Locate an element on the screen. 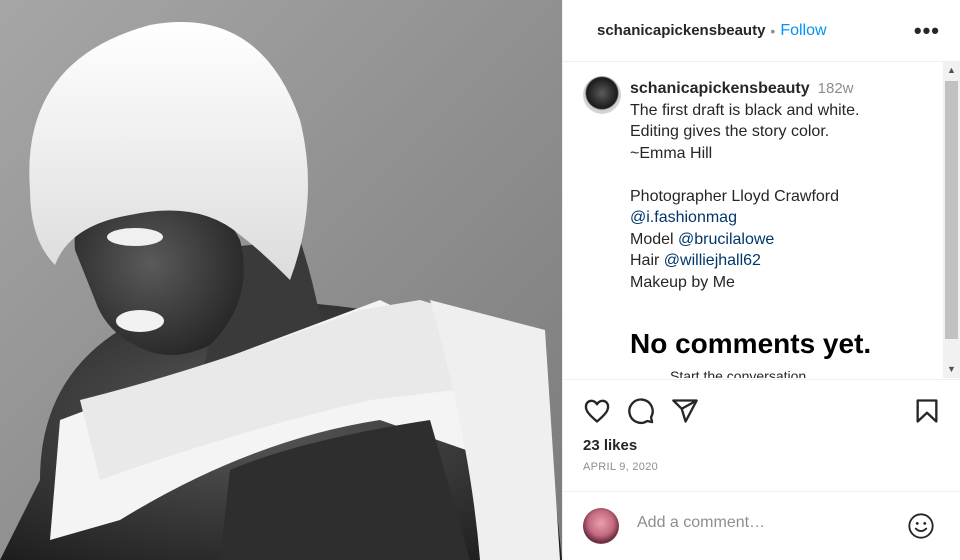  credit-label: Model is located at coordinates (654, 239).